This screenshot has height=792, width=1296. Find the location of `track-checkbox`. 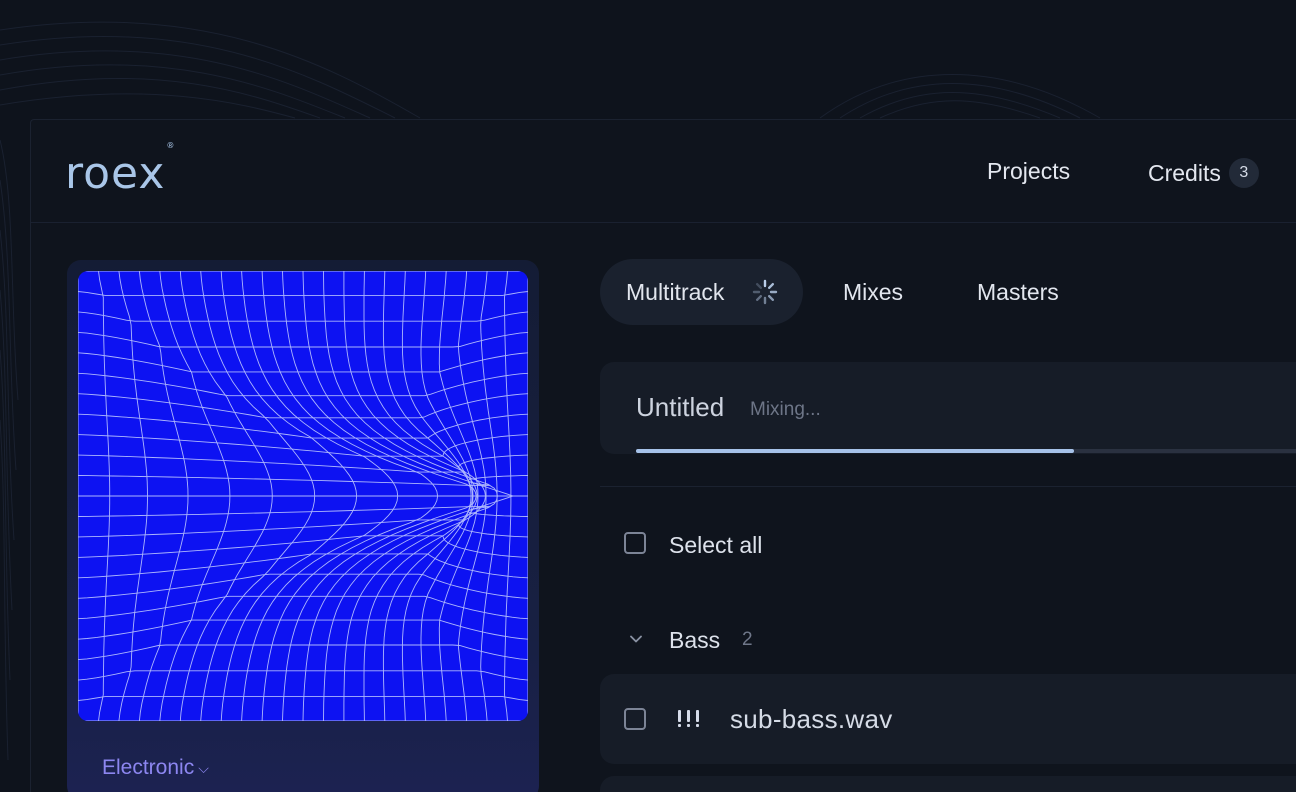

track-checkbox is located at coordinates (635, 719).